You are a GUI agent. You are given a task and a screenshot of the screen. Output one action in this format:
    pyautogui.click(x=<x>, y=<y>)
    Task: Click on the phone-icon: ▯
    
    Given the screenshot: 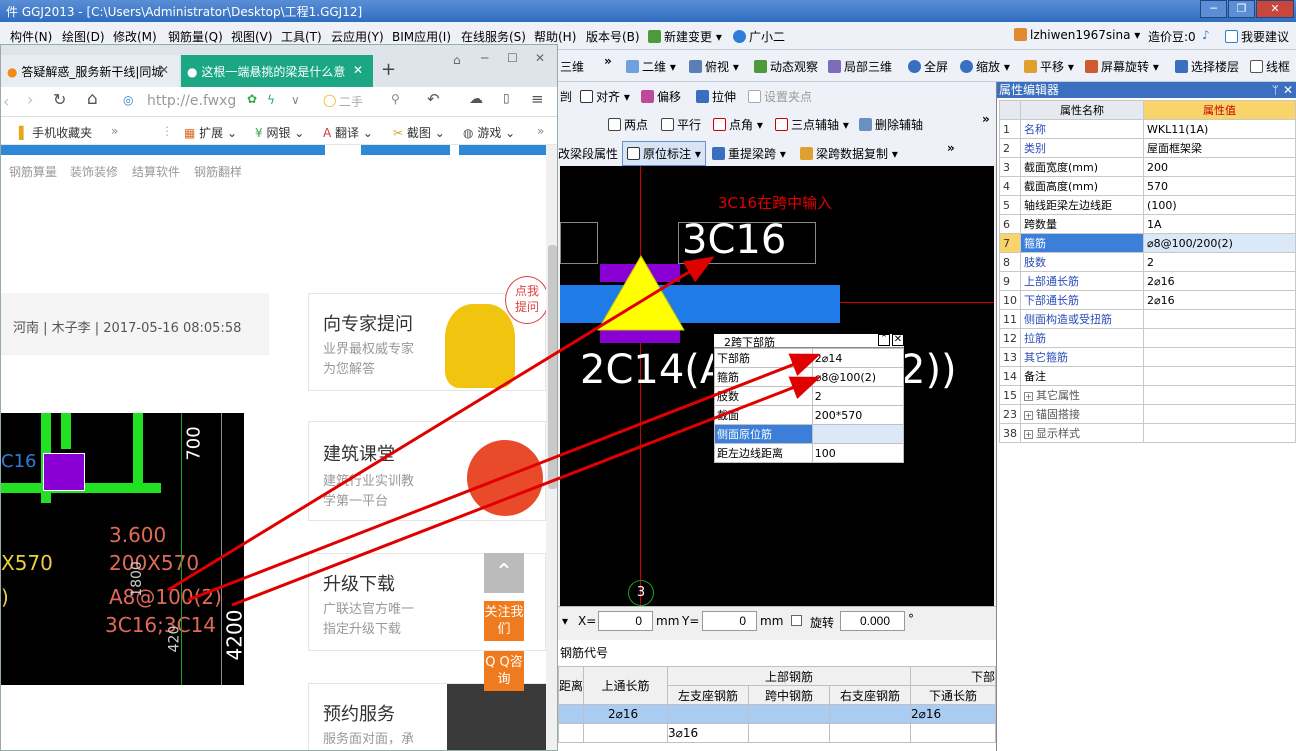 What is the action you would take?
    pyautogui.click(x=506, y=98)
    